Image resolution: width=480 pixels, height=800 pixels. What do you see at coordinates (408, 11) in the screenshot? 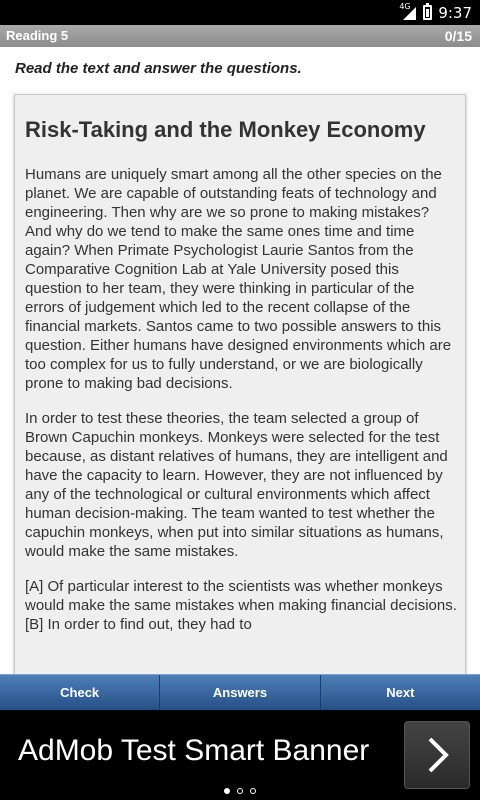
I see `signal-icon: 4G` at bounding box center [408, 11].